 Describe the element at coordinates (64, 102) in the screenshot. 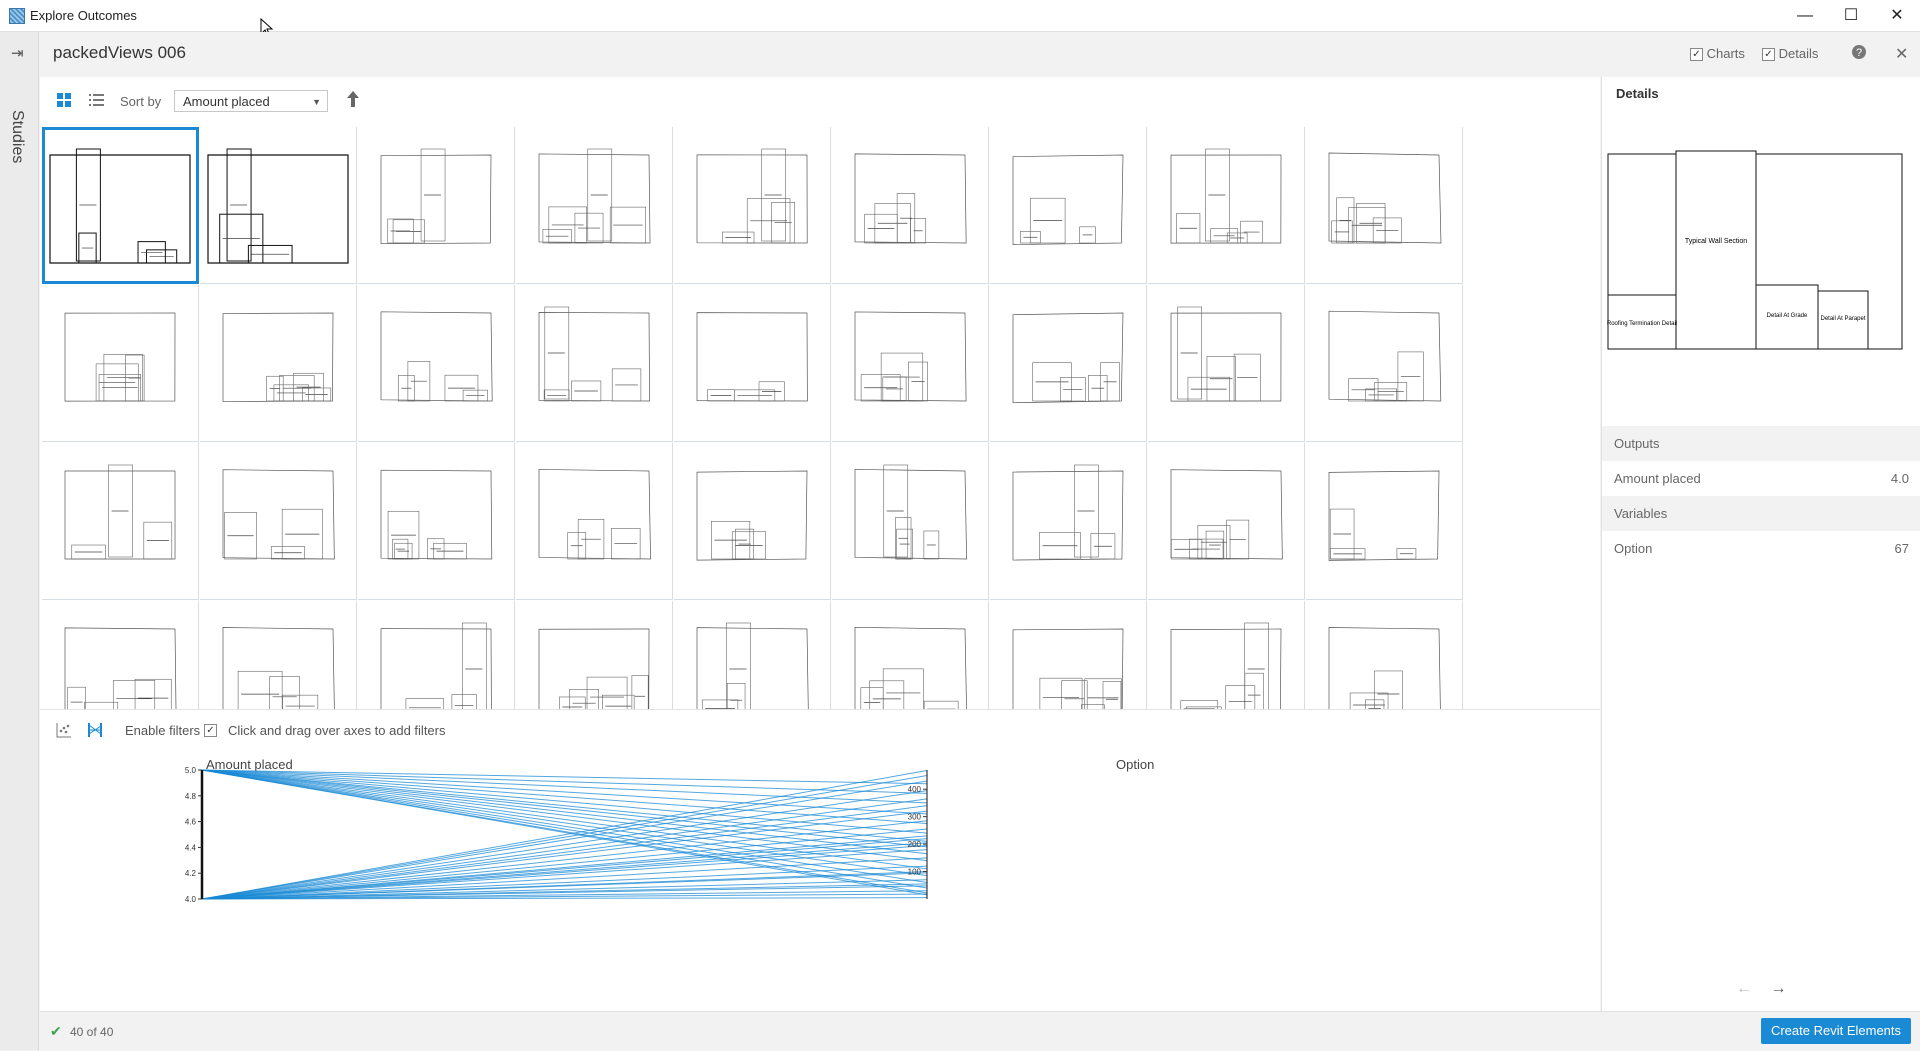

I see `grid-view-icon` at that location.